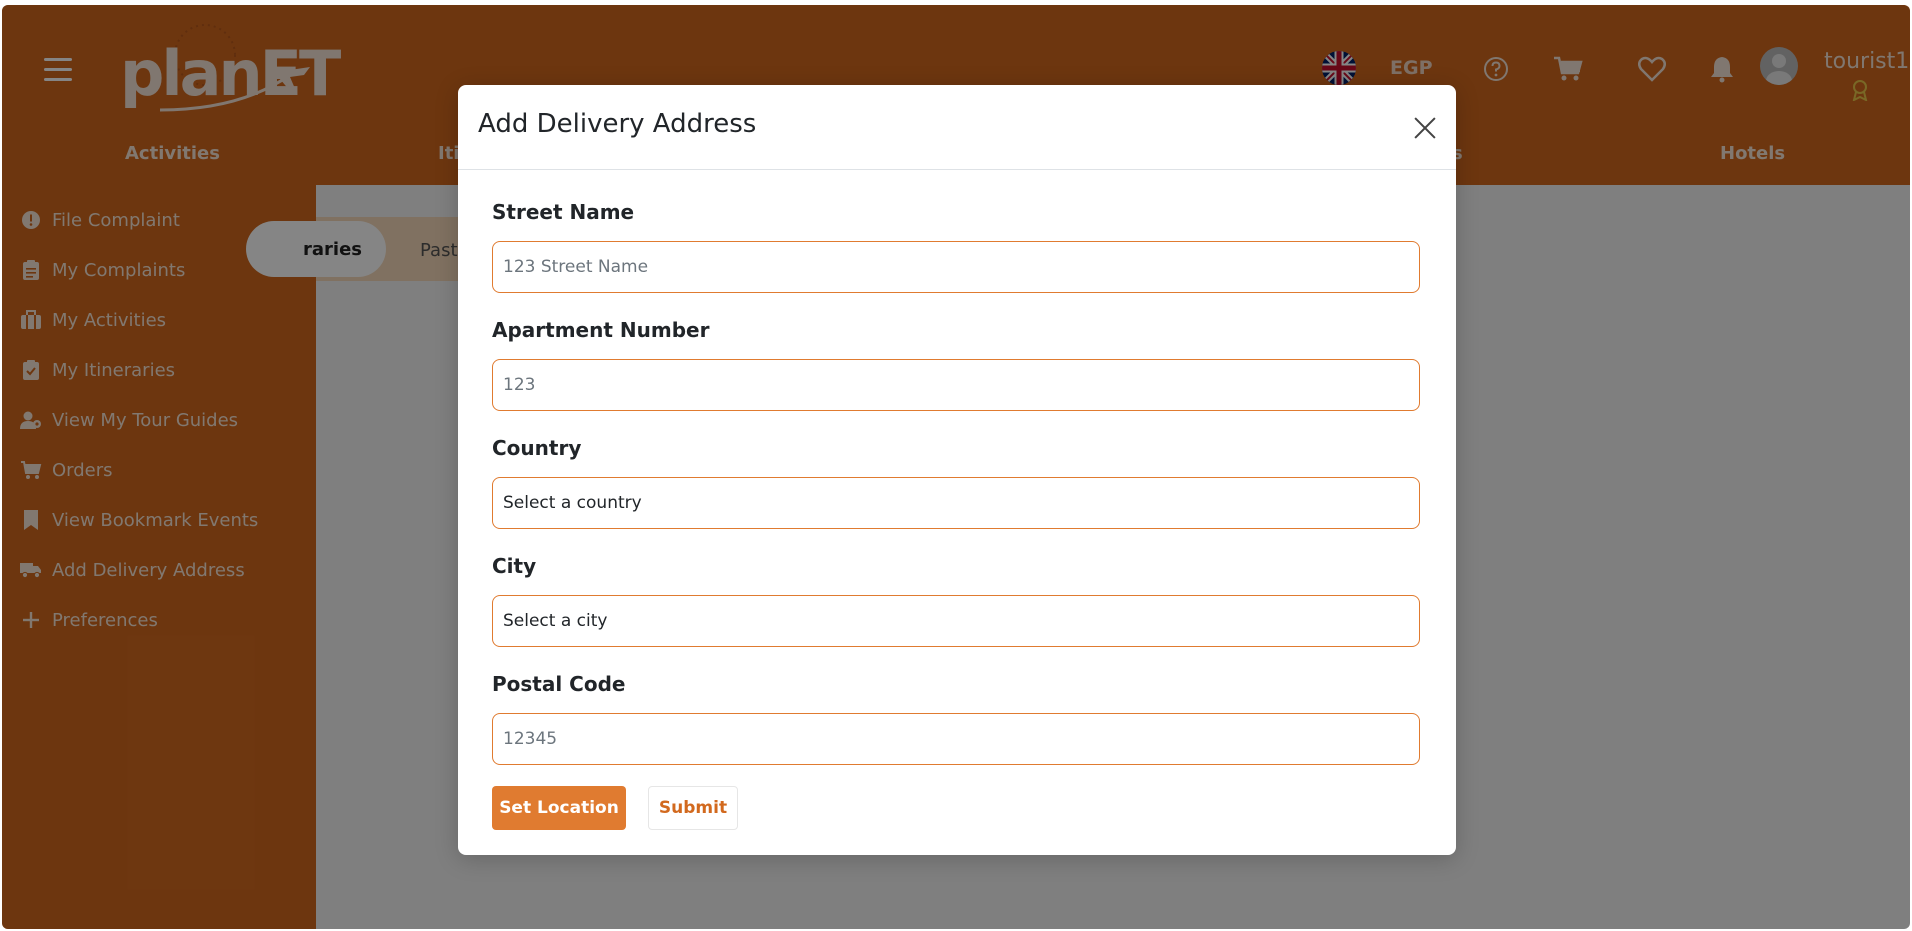 The image size is (1912, 931). I want to click on city-select: Select a city, so click(956, 621).